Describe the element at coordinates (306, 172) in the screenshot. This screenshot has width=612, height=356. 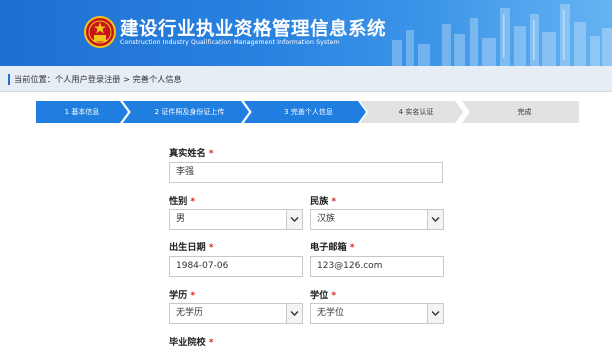
I see `real-name-input: 李强` at that location.